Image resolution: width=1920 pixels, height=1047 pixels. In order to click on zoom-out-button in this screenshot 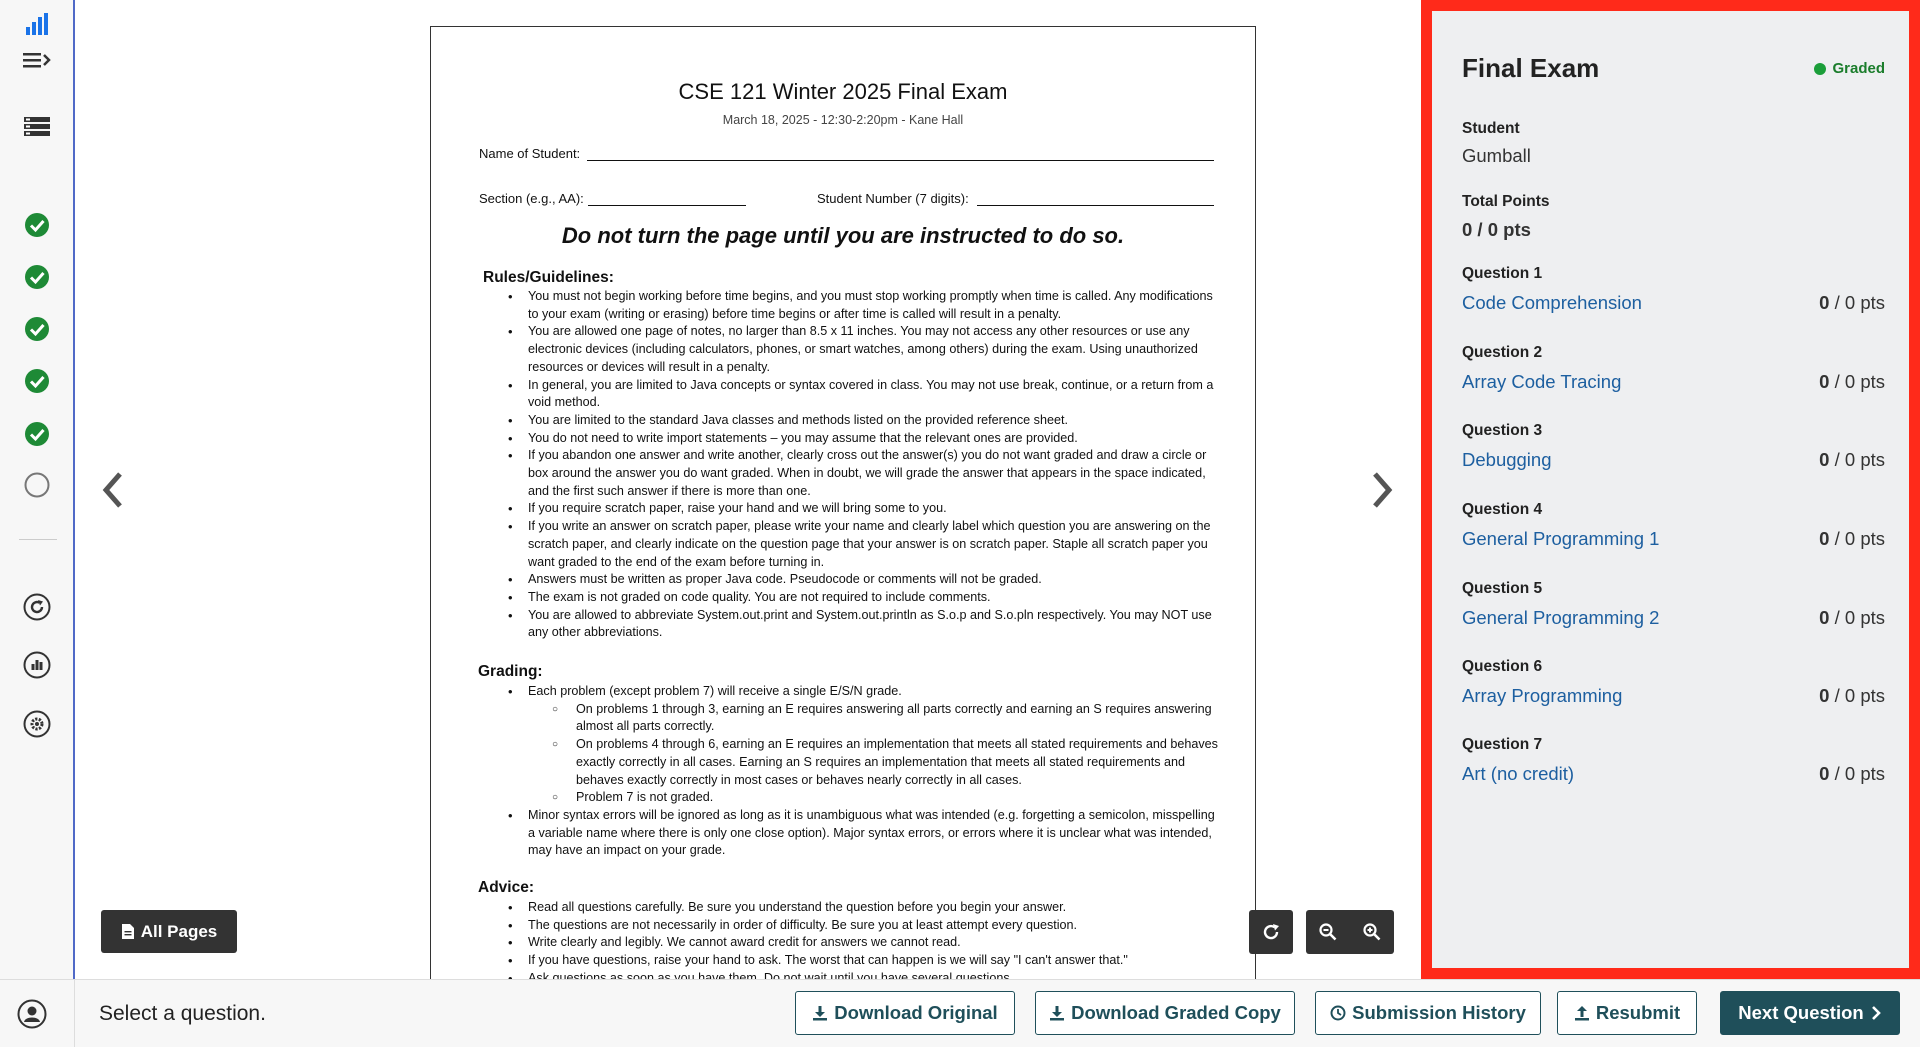, I will do `click(1328, 932)`.